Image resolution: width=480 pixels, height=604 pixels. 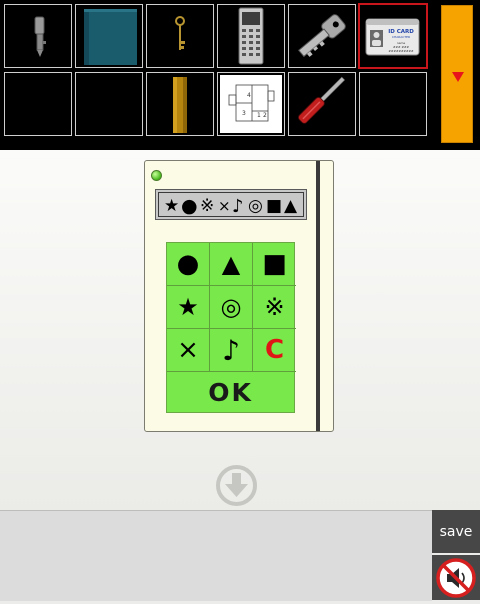 I want to click on status-led, so click(x=156, y=175).